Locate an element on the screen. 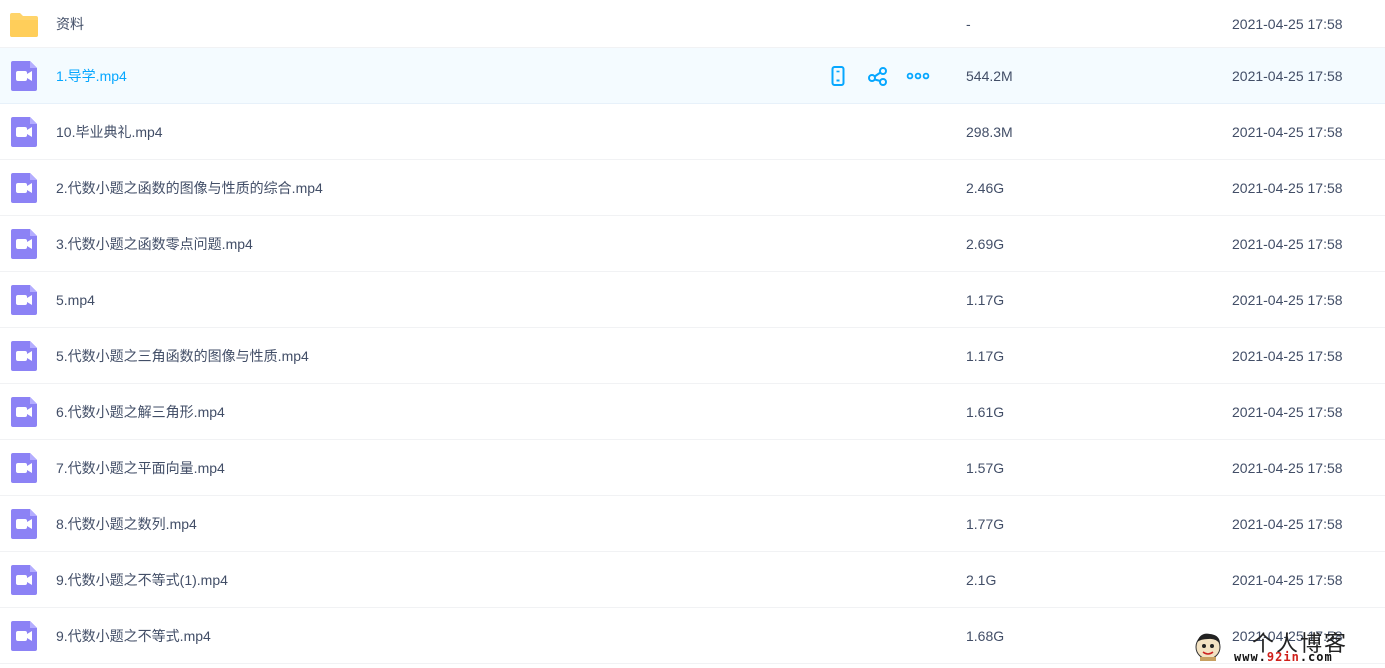 This screenshot has height=668, width=1385. folder-icon is located at coordinates (24, 24).